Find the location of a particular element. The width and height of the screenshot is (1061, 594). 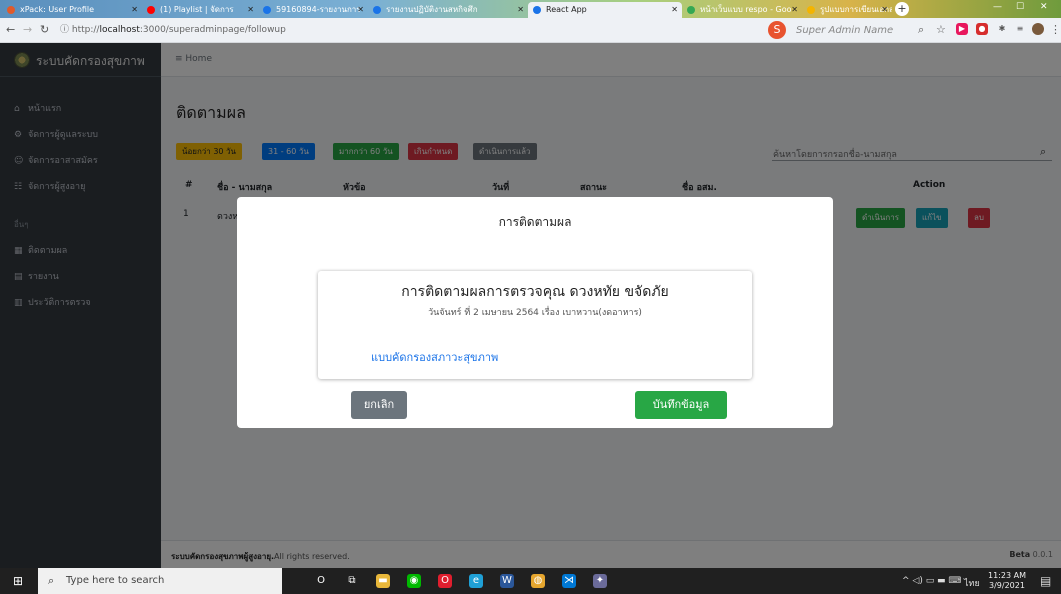

reload-icon: ↻ is located at coordinates (44, 29).